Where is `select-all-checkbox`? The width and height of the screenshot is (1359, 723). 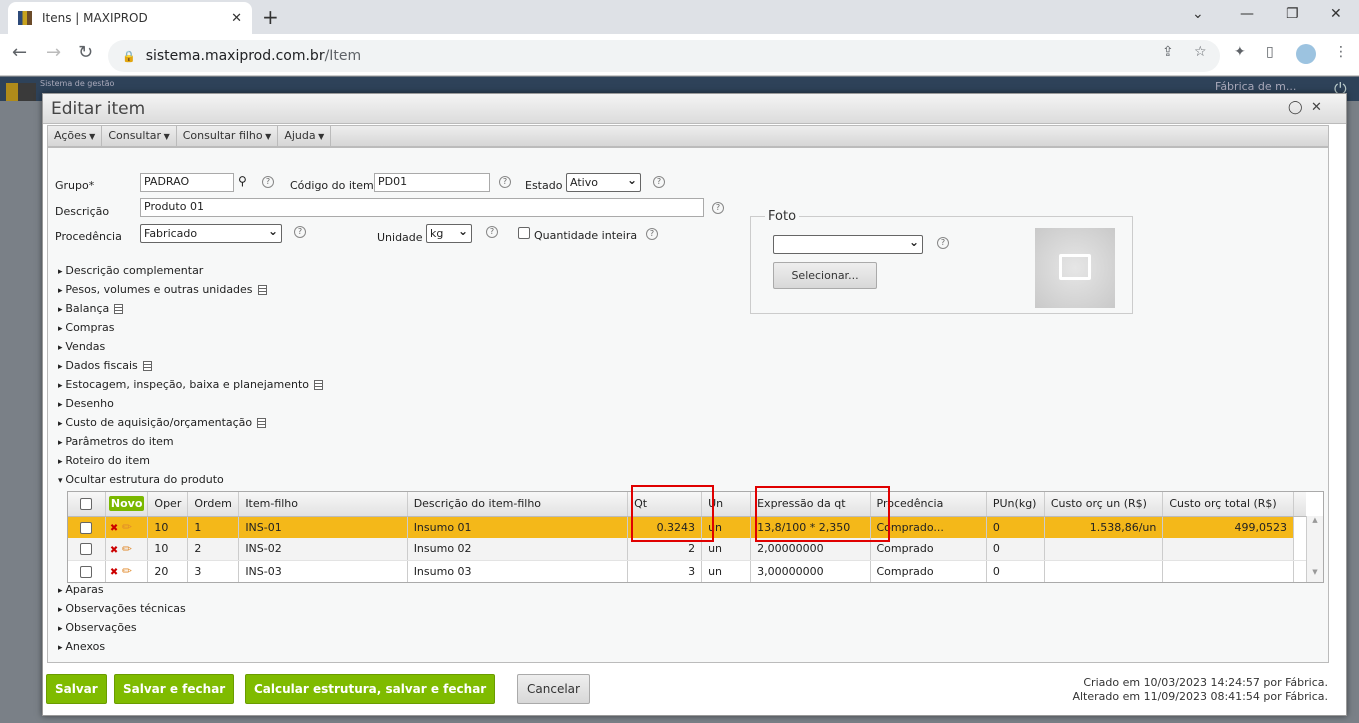 select-all-checkbox is located at coordinates (86, 504).